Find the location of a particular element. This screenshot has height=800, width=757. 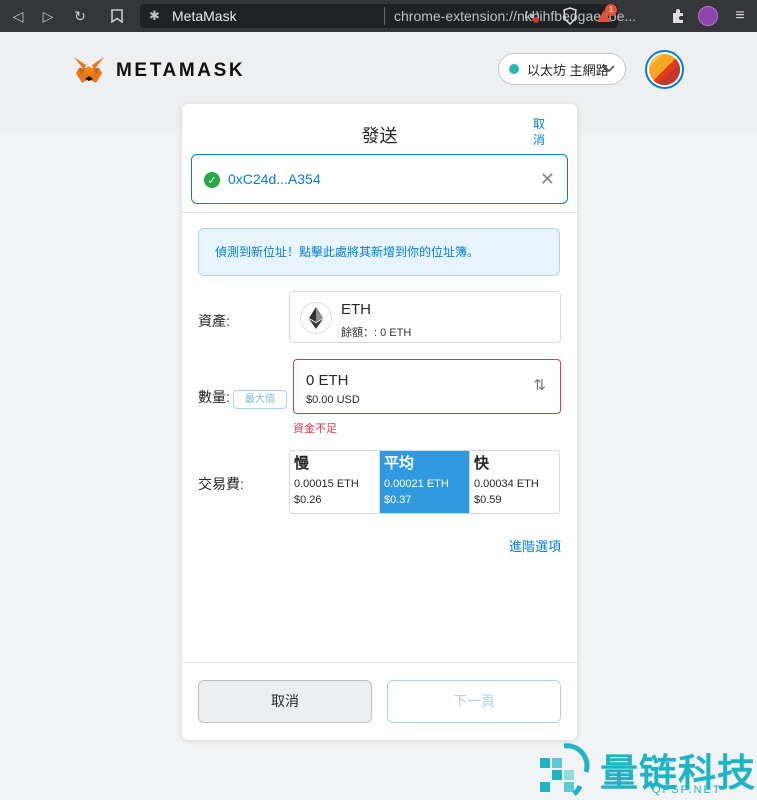

recipient-field: ✓ 0xC24d...A354 ✕ is located at coordinates (379, 179).